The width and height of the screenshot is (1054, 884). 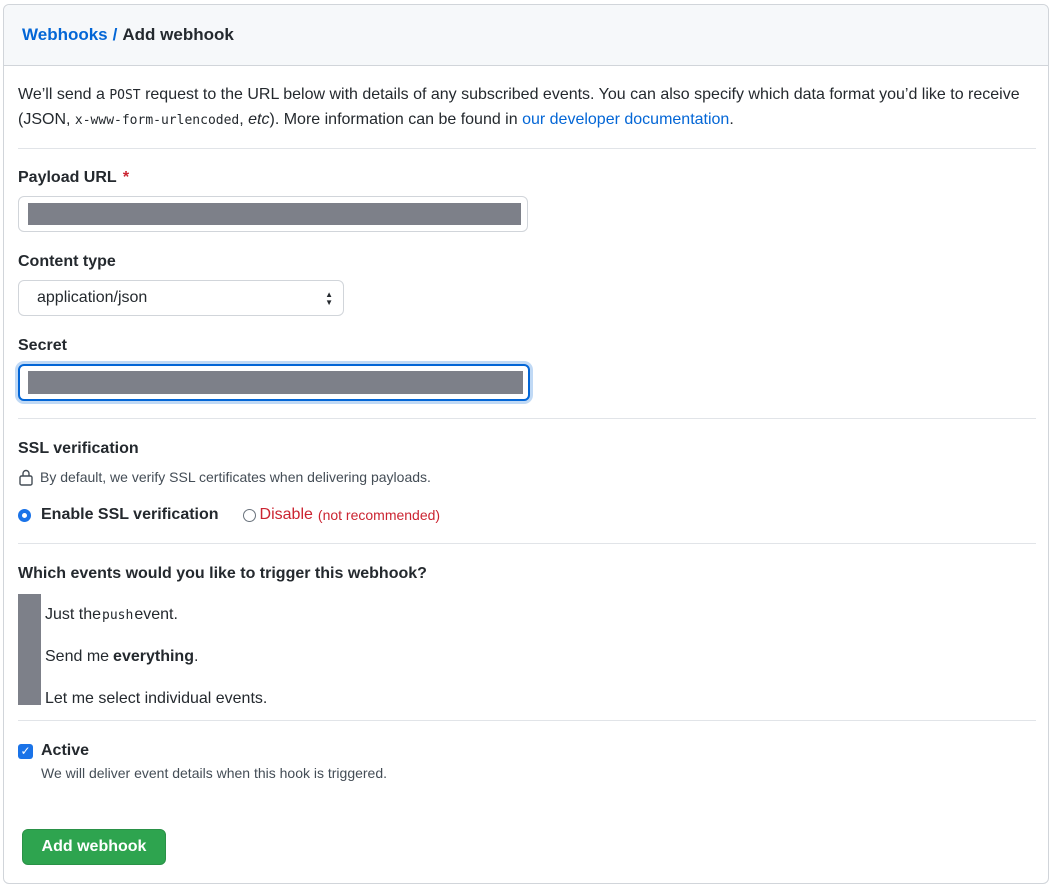 What do you see at coordinates (65, 751) in the screenshot?
I see `active-label: Active` at bounding box center [65, 751].